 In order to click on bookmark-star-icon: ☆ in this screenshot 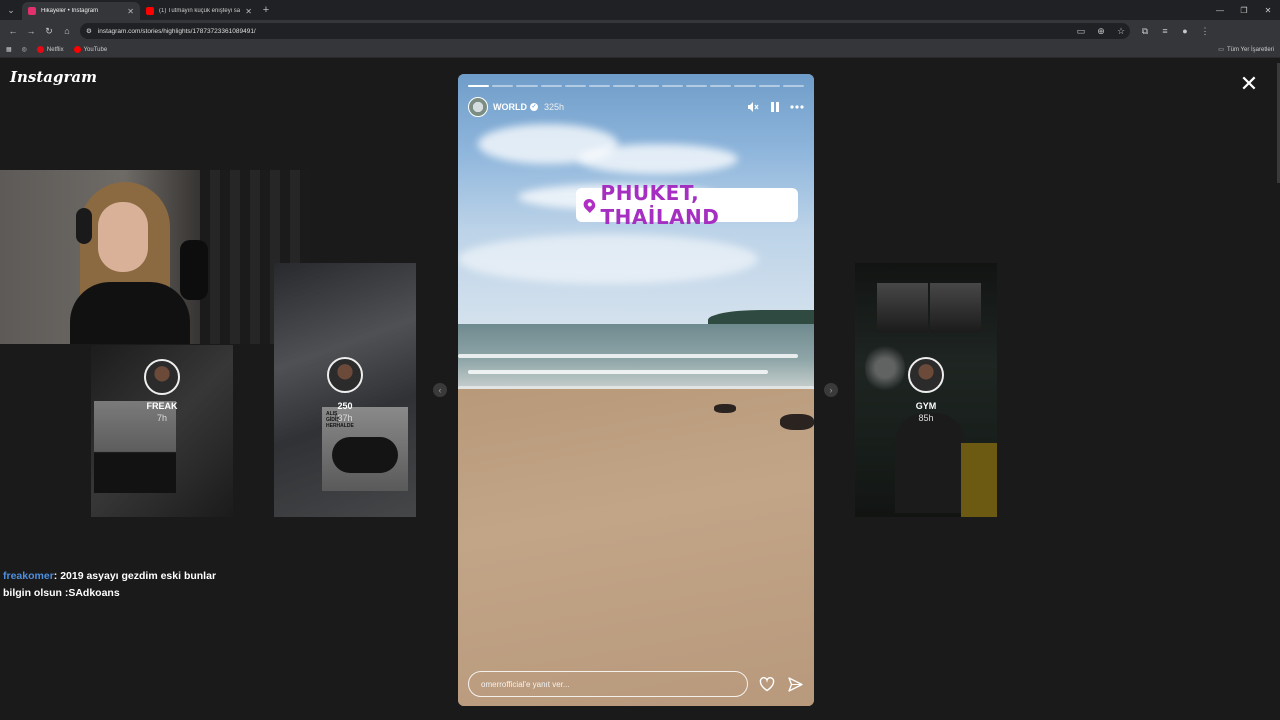, I will do `click(1121, 31)`.